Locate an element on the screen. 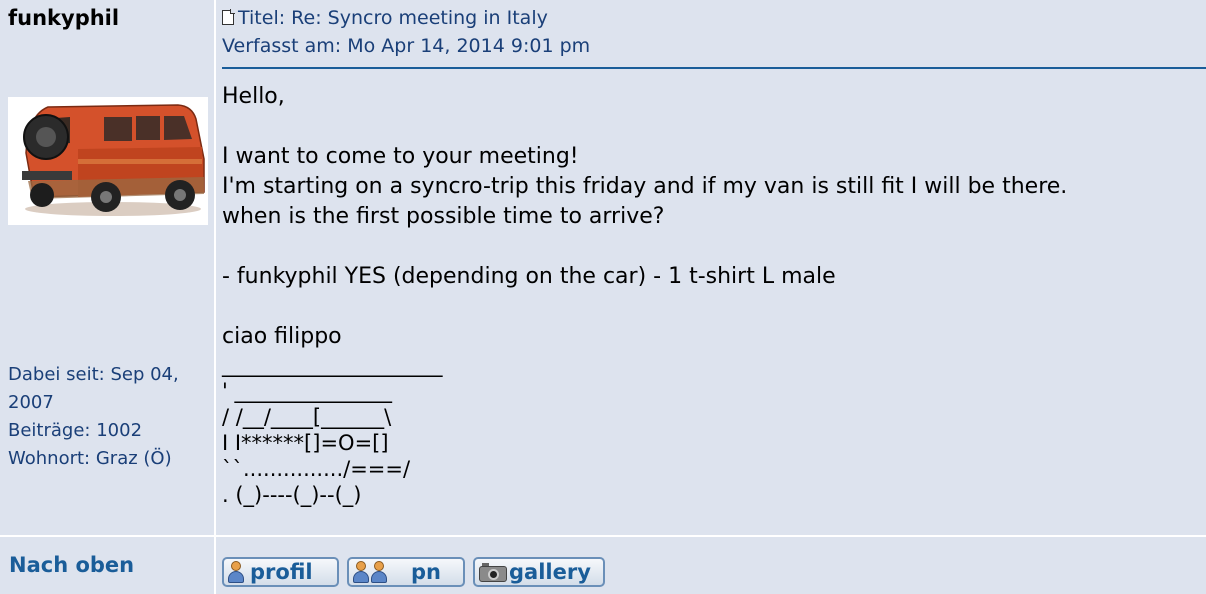 This screenshot has width=1206, height=594. post-title-label: Titel: is located at coordinates (262, 18).